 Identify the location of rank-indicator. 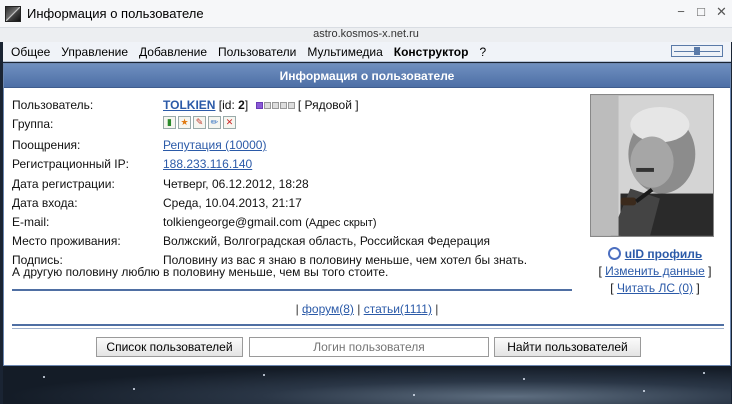
(275, 106).